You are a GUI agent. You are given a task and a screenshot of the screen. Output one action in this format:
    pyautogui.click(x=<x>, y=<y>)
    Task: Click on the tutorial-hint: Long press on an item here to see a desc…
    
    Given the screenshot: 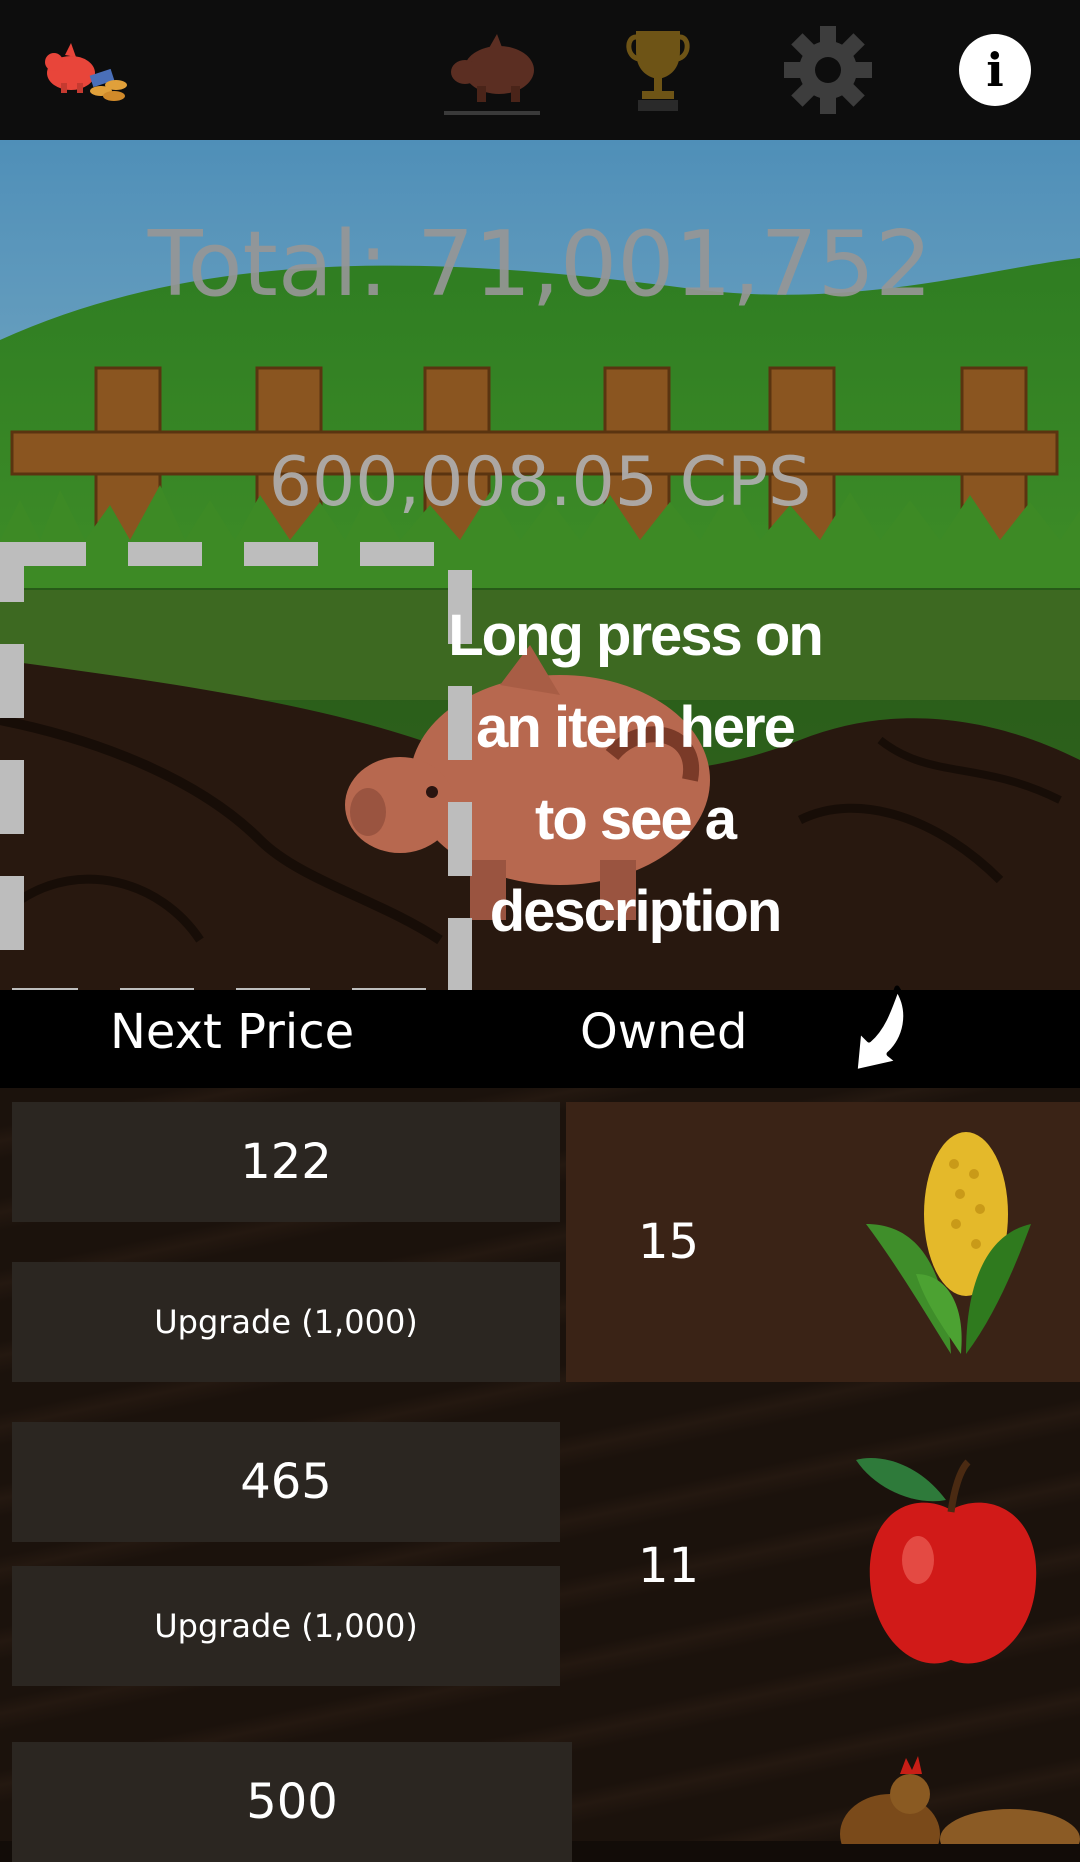 What is the action you would take?
    pyautogui.click(x=635, y=774)
    